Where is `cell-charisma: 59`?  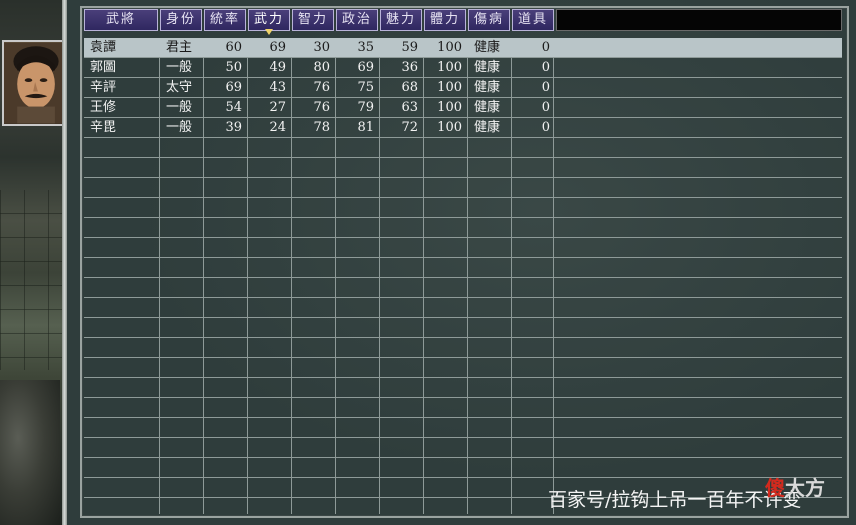
cell-charisma: 59 is located at coordinates (409, 47).